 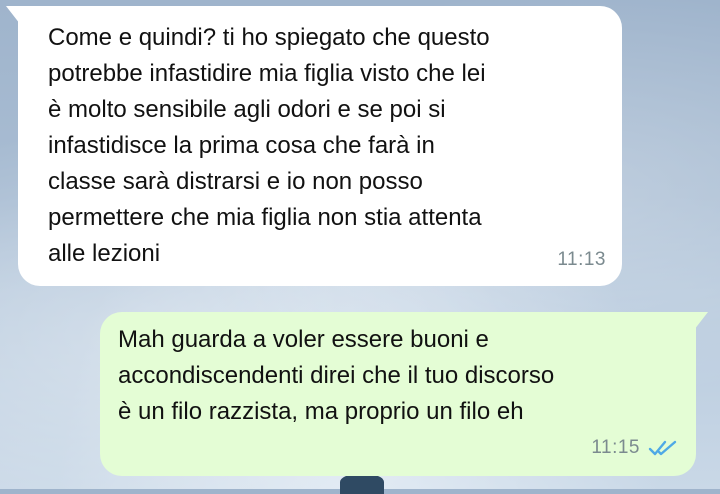 I want to click on message-meta: 11:13, so click(x=581, y=260).